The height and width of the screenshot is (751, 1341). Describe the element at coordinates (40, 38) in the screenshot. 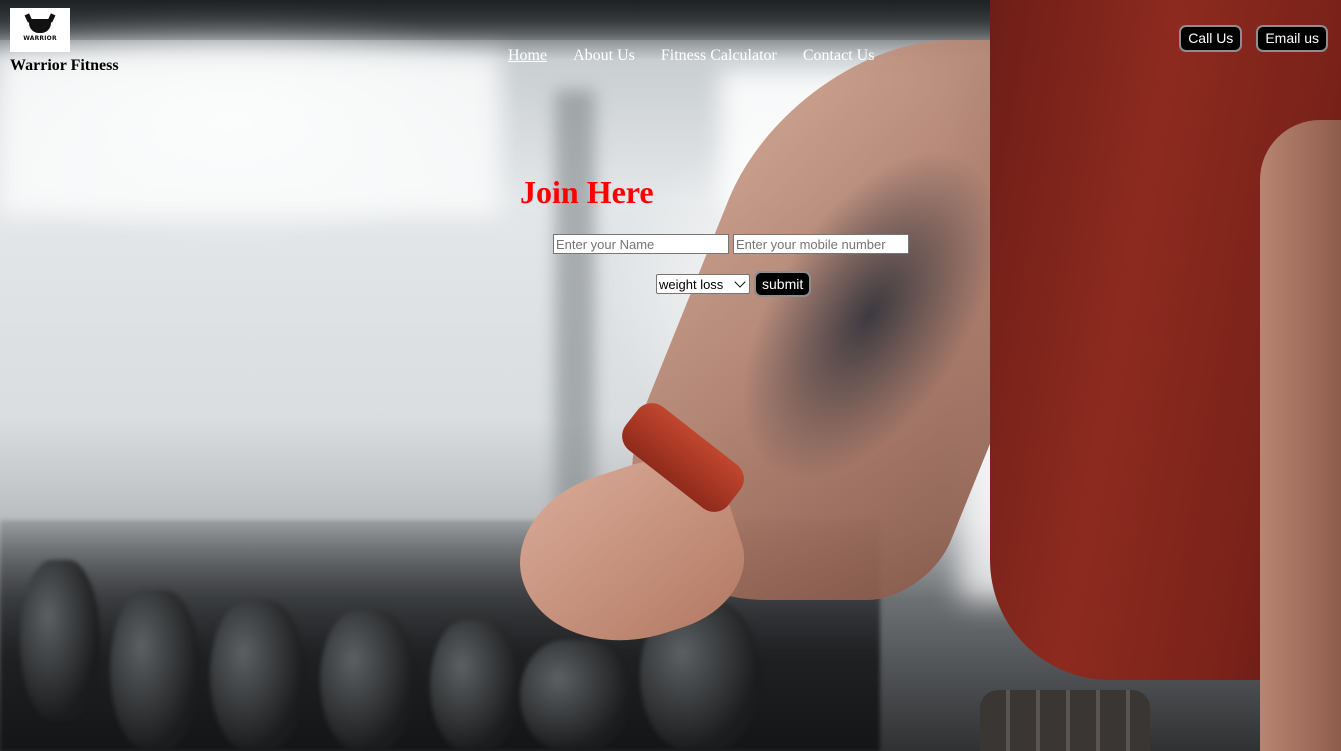

I see `logo-text: WARRIOR` at that location.